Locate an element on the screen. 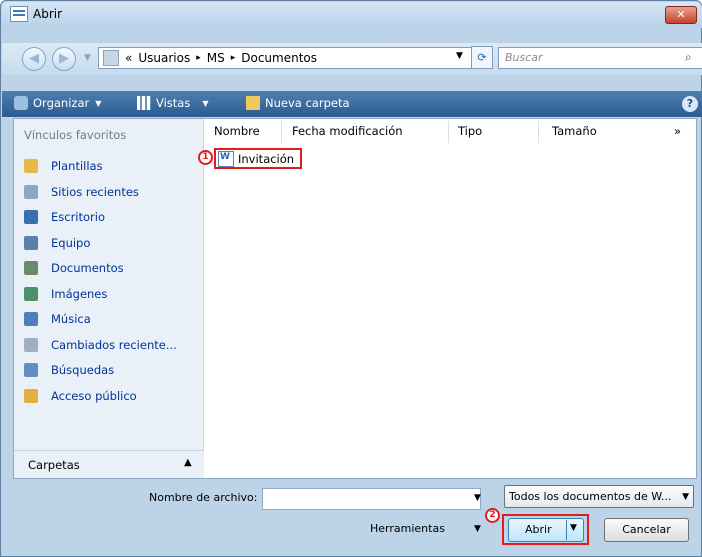  desktop-icon is located at coordinates (31, 217).